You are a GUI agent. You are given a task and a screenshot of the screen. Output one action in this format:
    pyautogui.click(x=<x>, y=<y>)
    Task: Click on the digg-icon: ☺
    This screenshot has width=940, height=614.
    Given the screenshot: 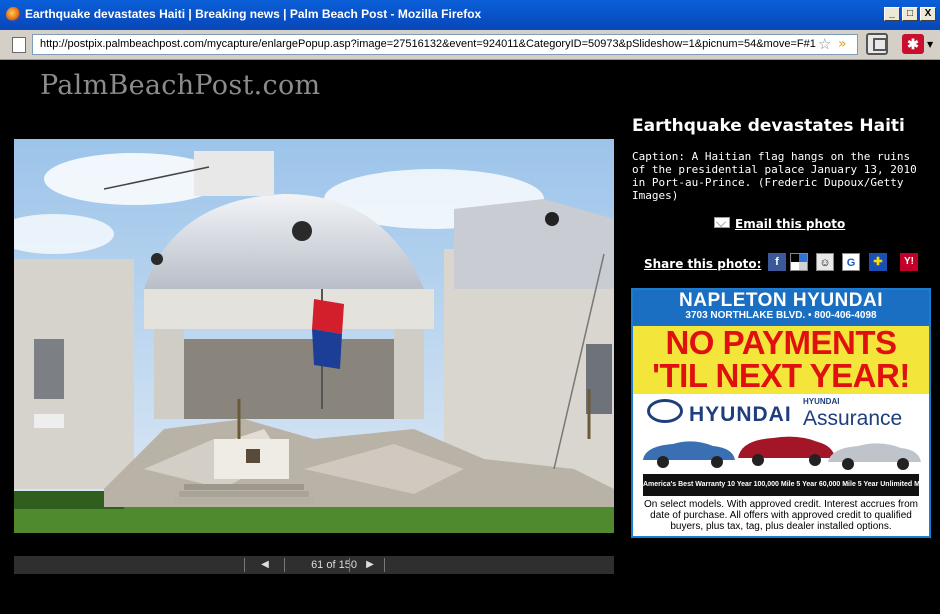 What is the action you would take?
    pyautogui.click(x=825, y=262)
    